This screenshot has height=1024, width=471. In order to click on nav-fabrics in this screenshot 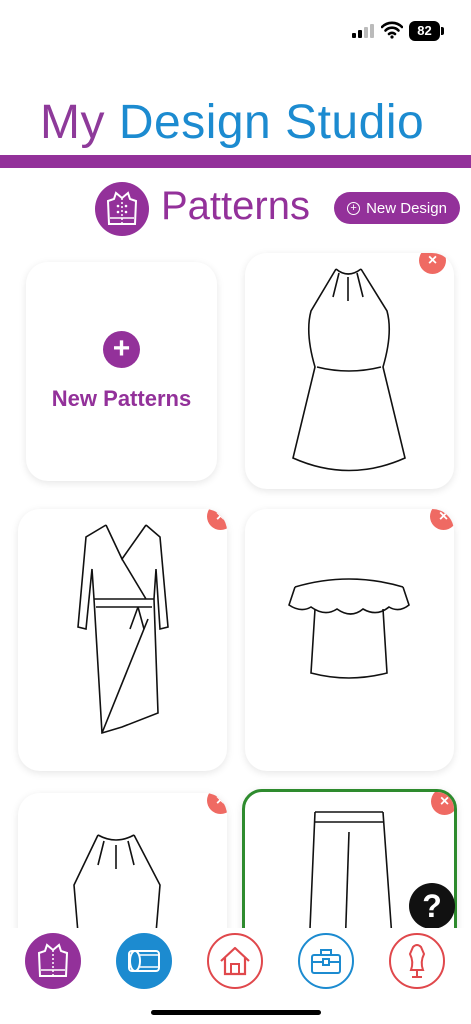, I will do `click(144, 961)`.